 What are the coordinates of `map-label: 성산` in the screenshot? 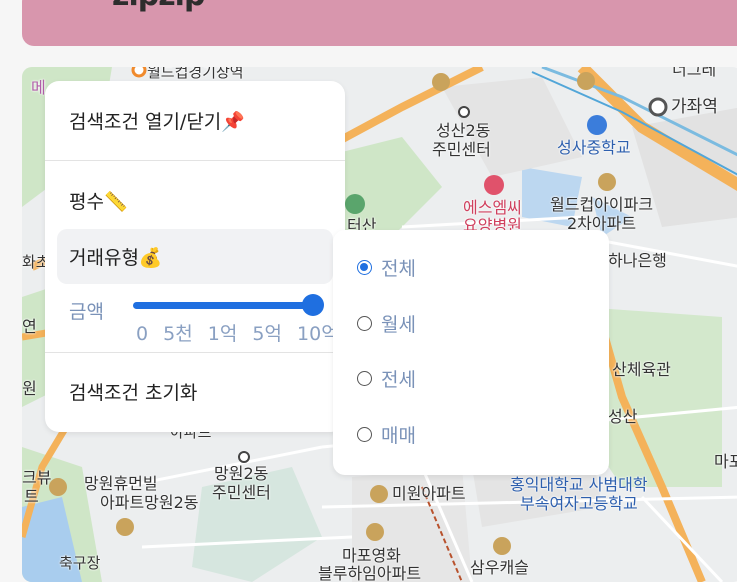 It's located at (623, 416).